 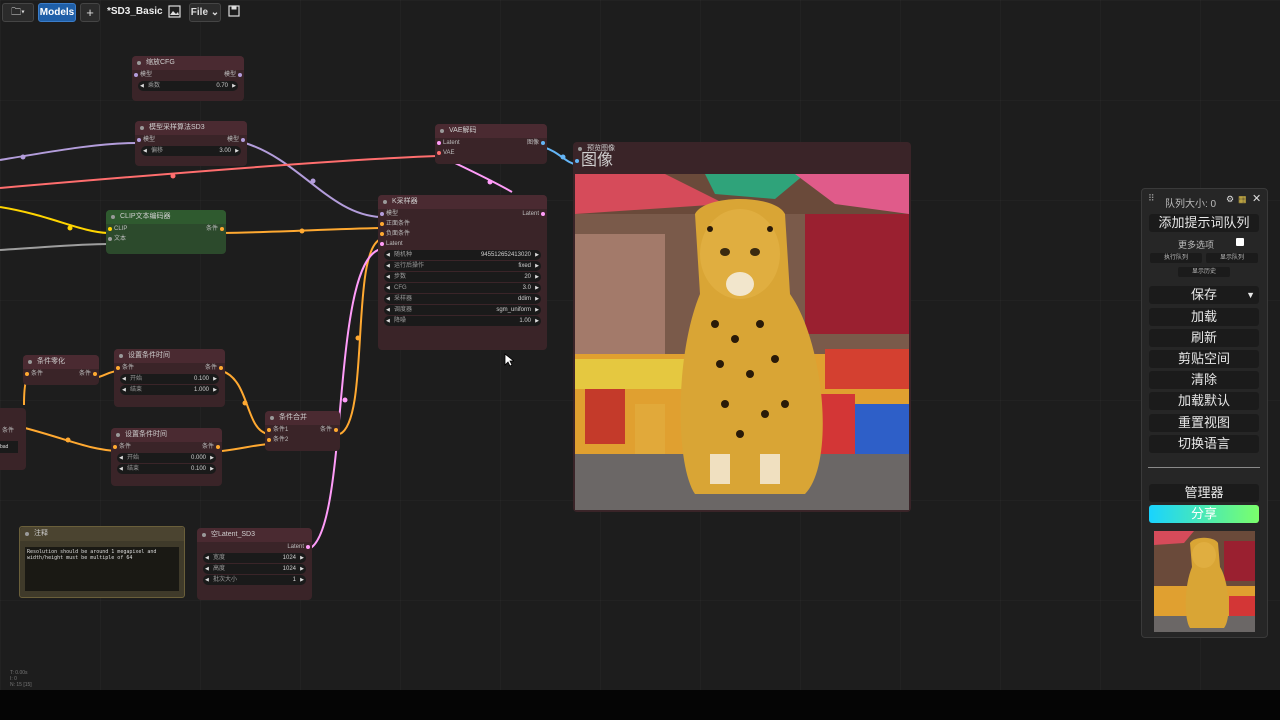 I want to click on node-set-timestep-1: 设置条件时间 条件 条件 开始0.100 结束1.000, so click(x=169, y=378).